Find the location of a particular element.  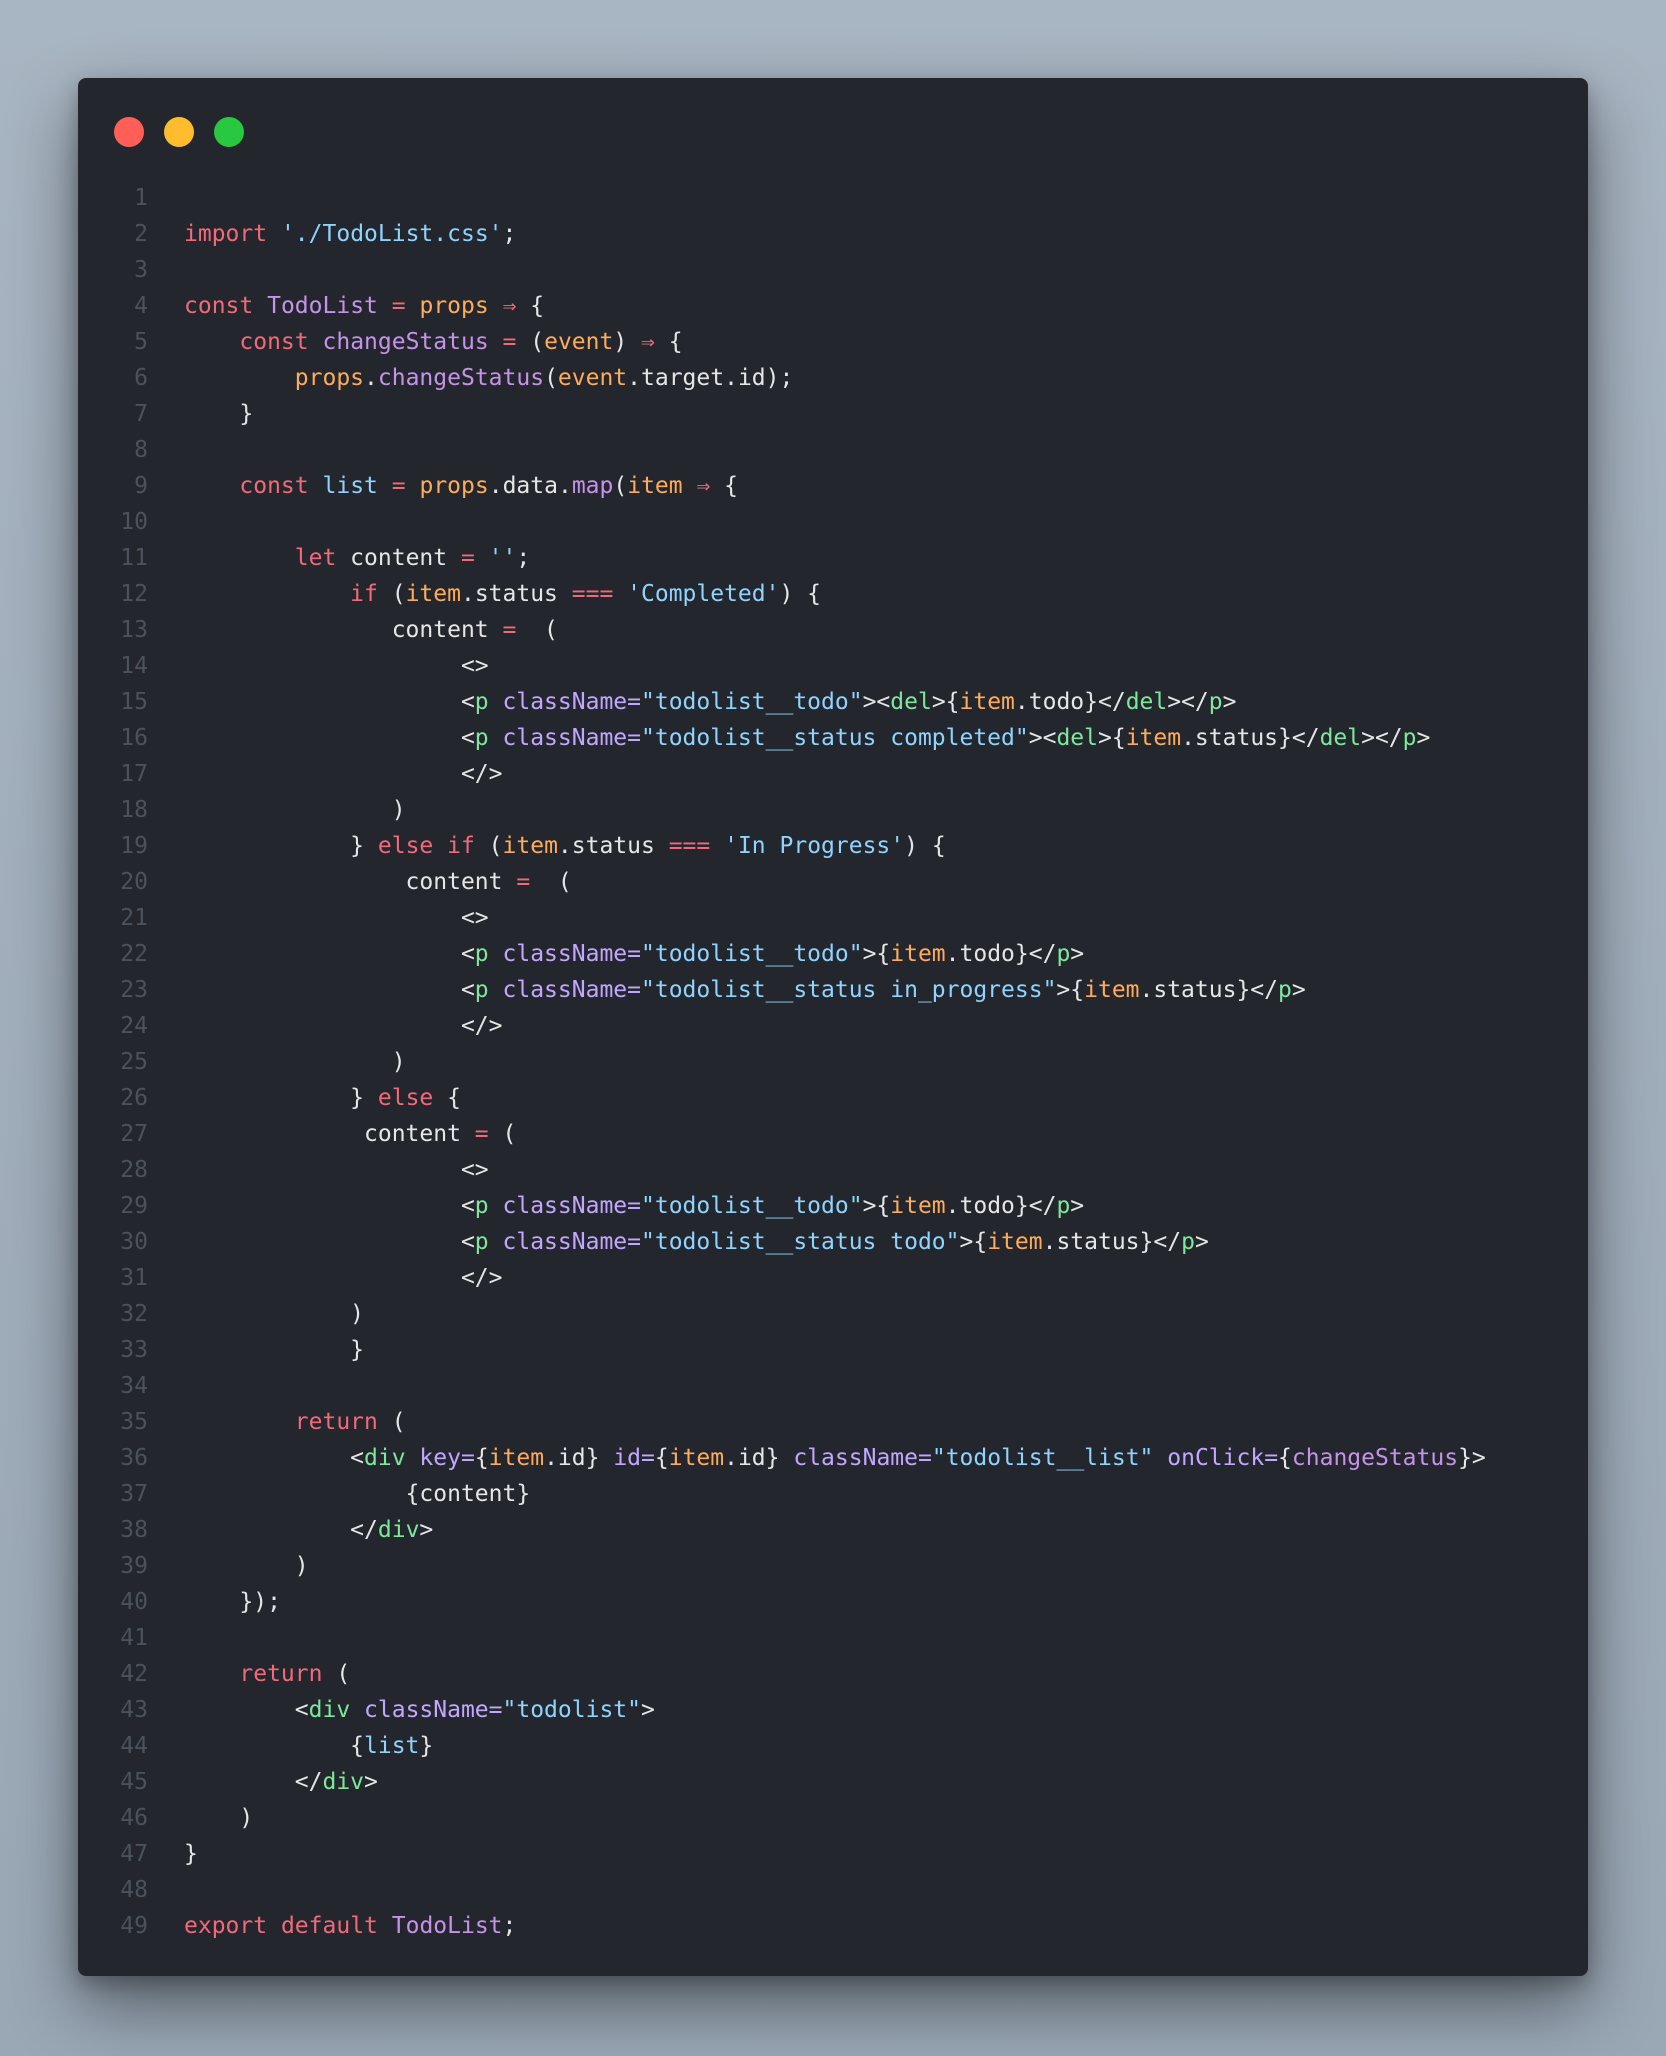

line-number: 49 is located at coordinates (134, 1926).